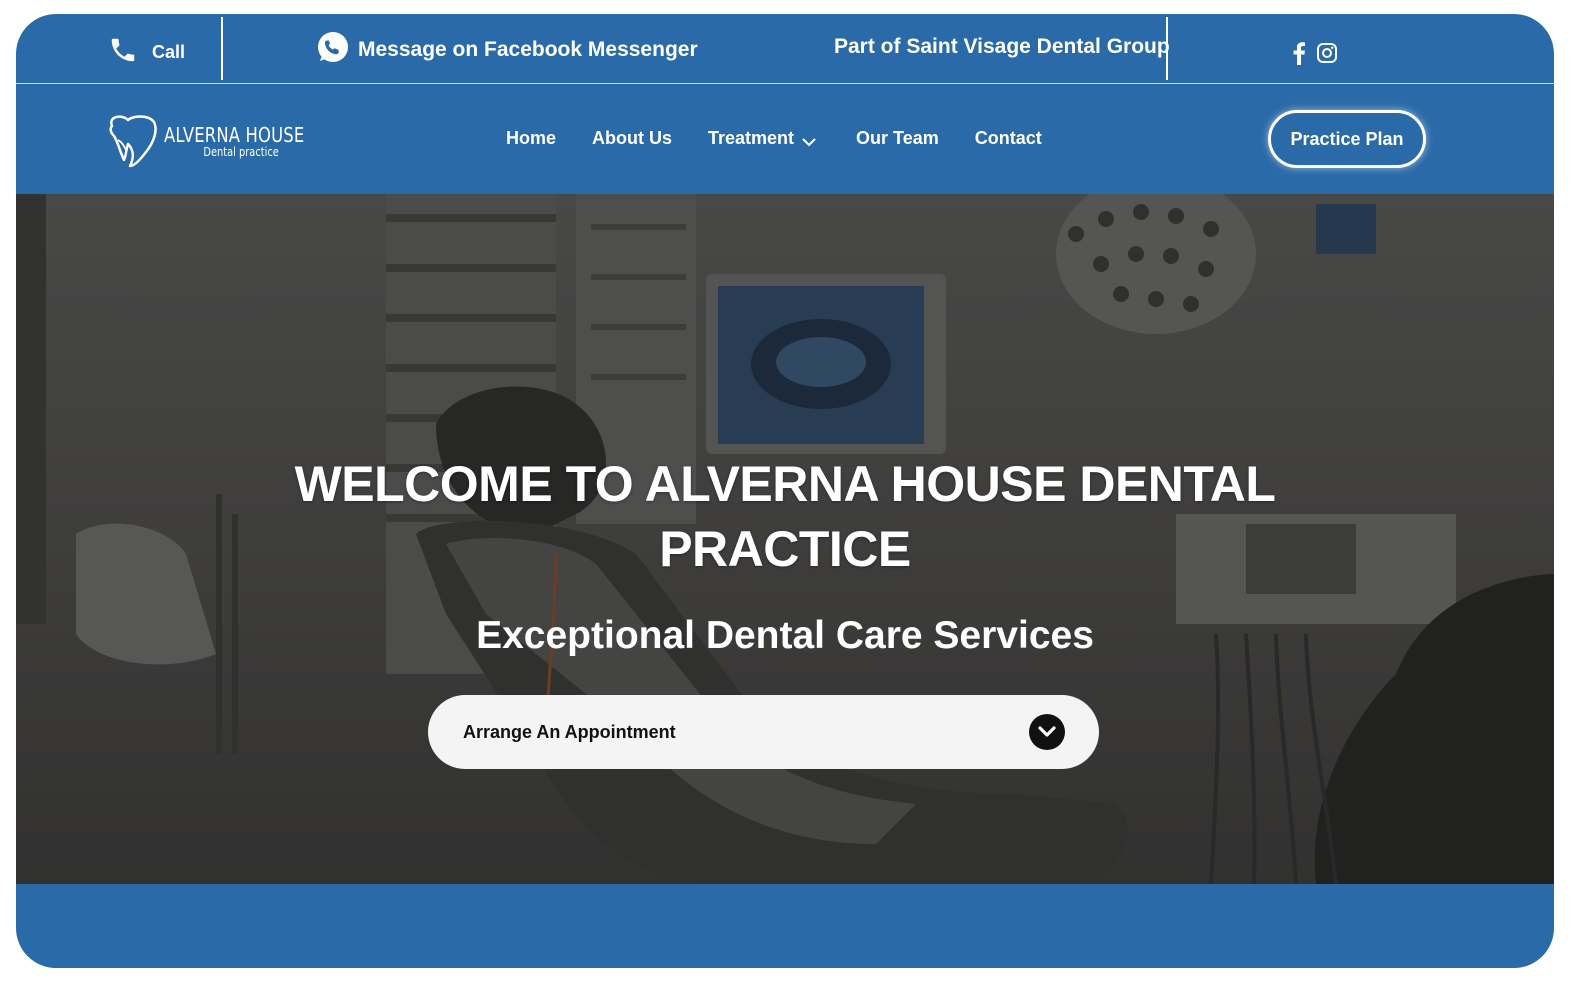 The image size is (1590, 996). I want to click on tooth-logo-icon, so click(132, 142).